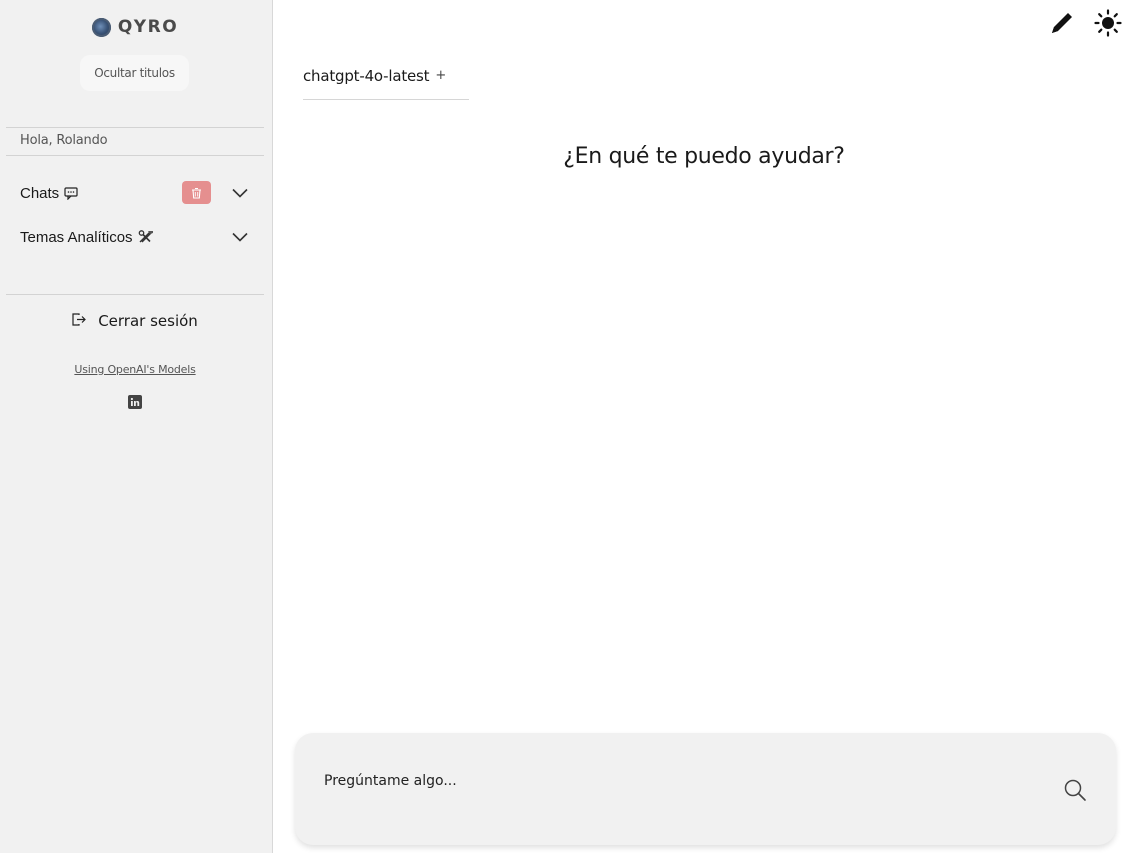 This screenshot has height=853, width=1134. I want to click on delete-chats-button, so click(196, 192).